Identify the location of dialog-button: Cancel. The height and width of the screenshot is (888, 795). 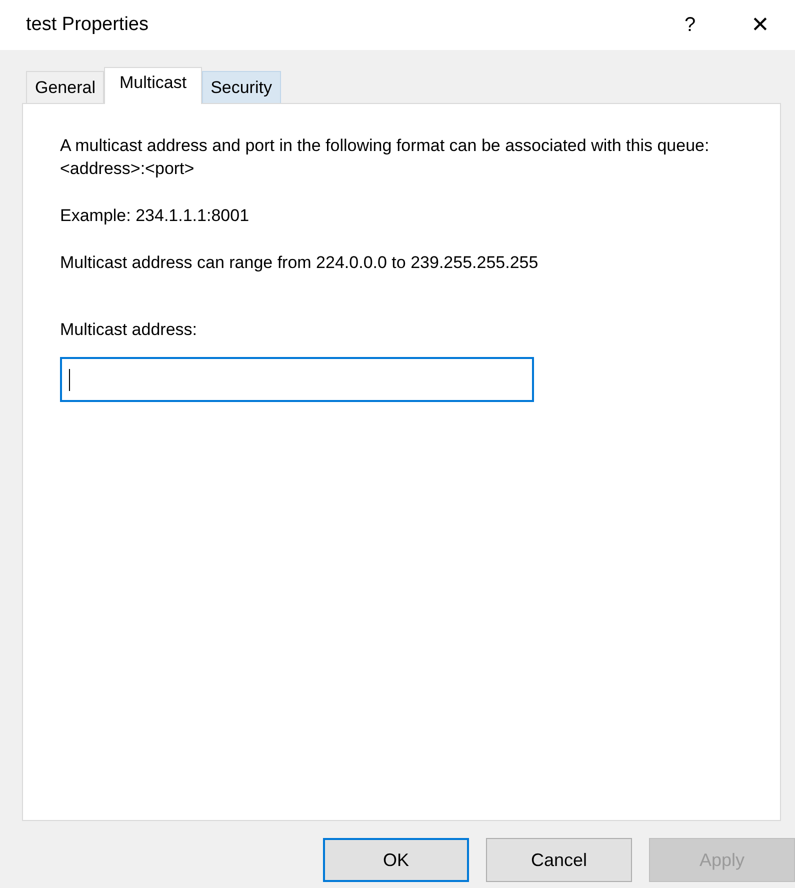
(559, 860).